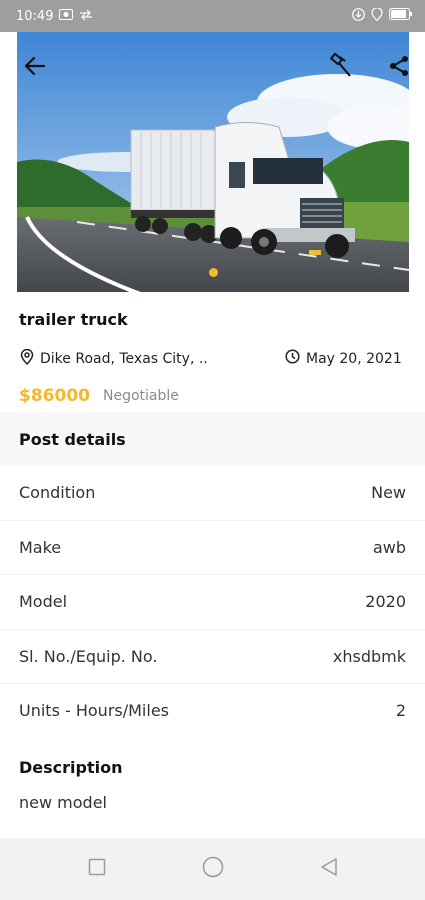 The image size is (425, 900). What do you see at coordinates (124, 359) in the screenshot?
I see `location-text: Dike Road, Texas City, ..` at bounding box center [124, 359].